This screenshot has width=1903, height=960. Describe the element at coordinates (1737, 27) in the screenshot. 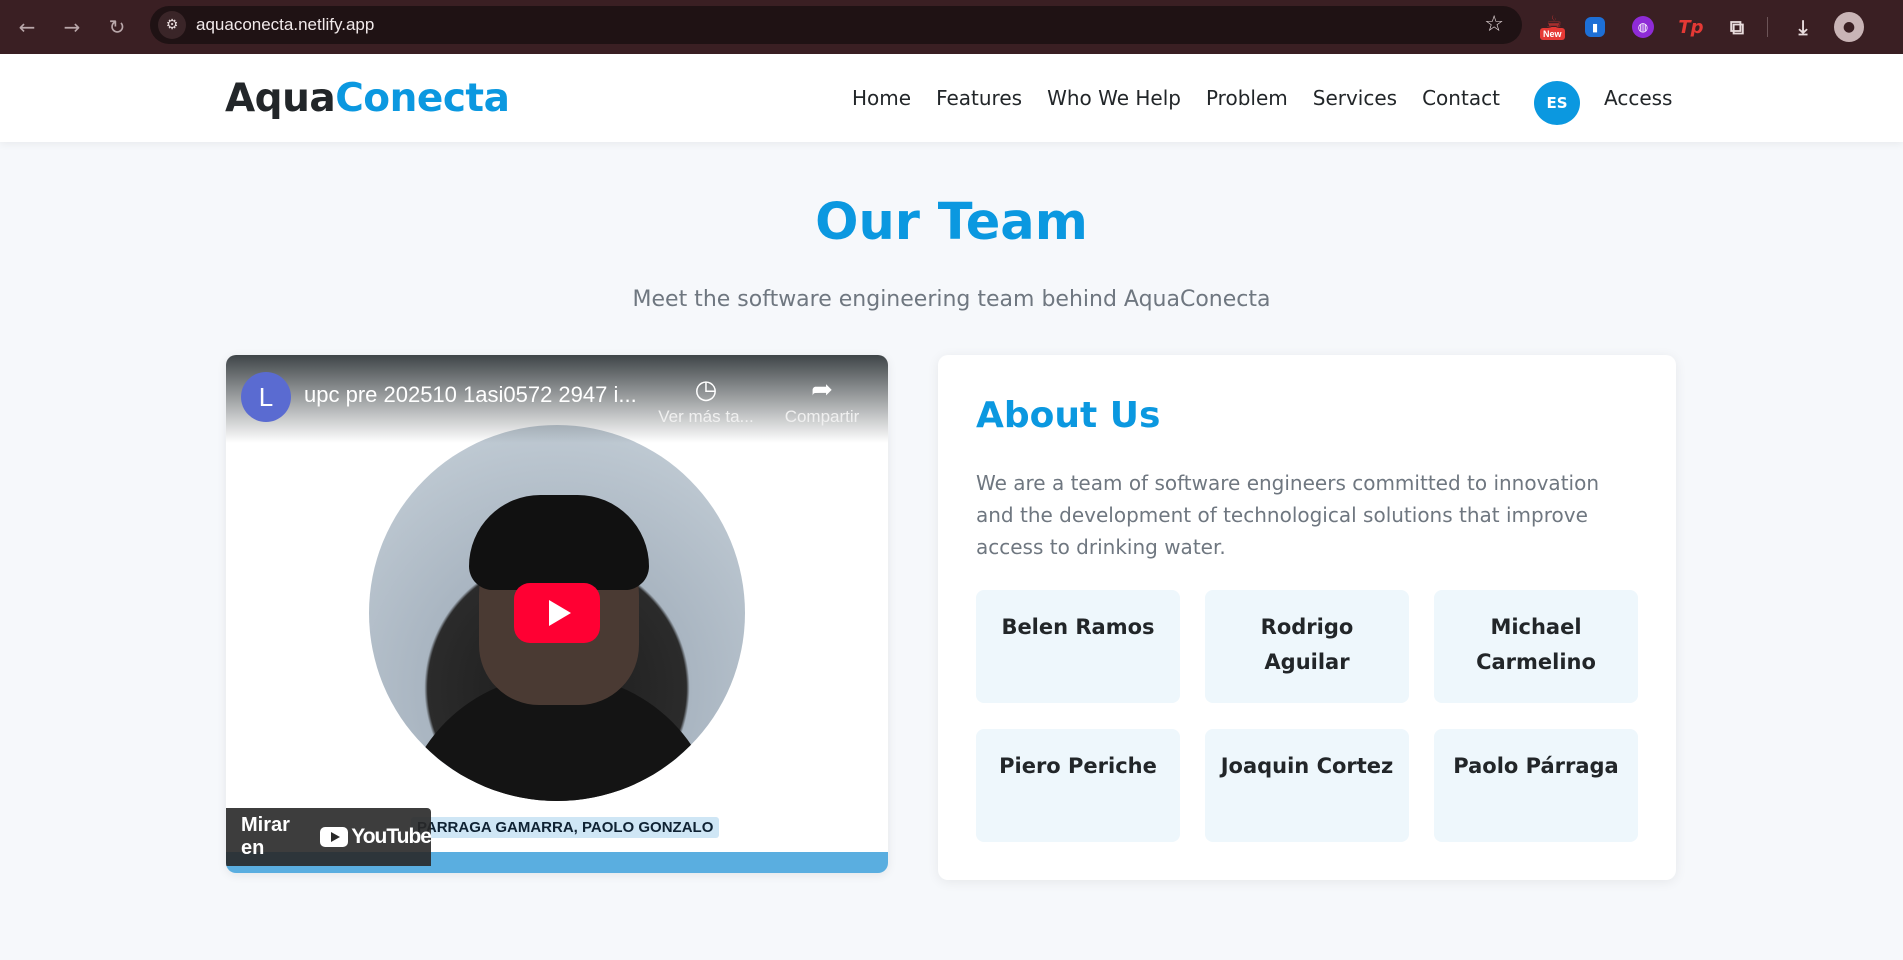

I see `extensions-puzzle-icon: ⧉` at that location.